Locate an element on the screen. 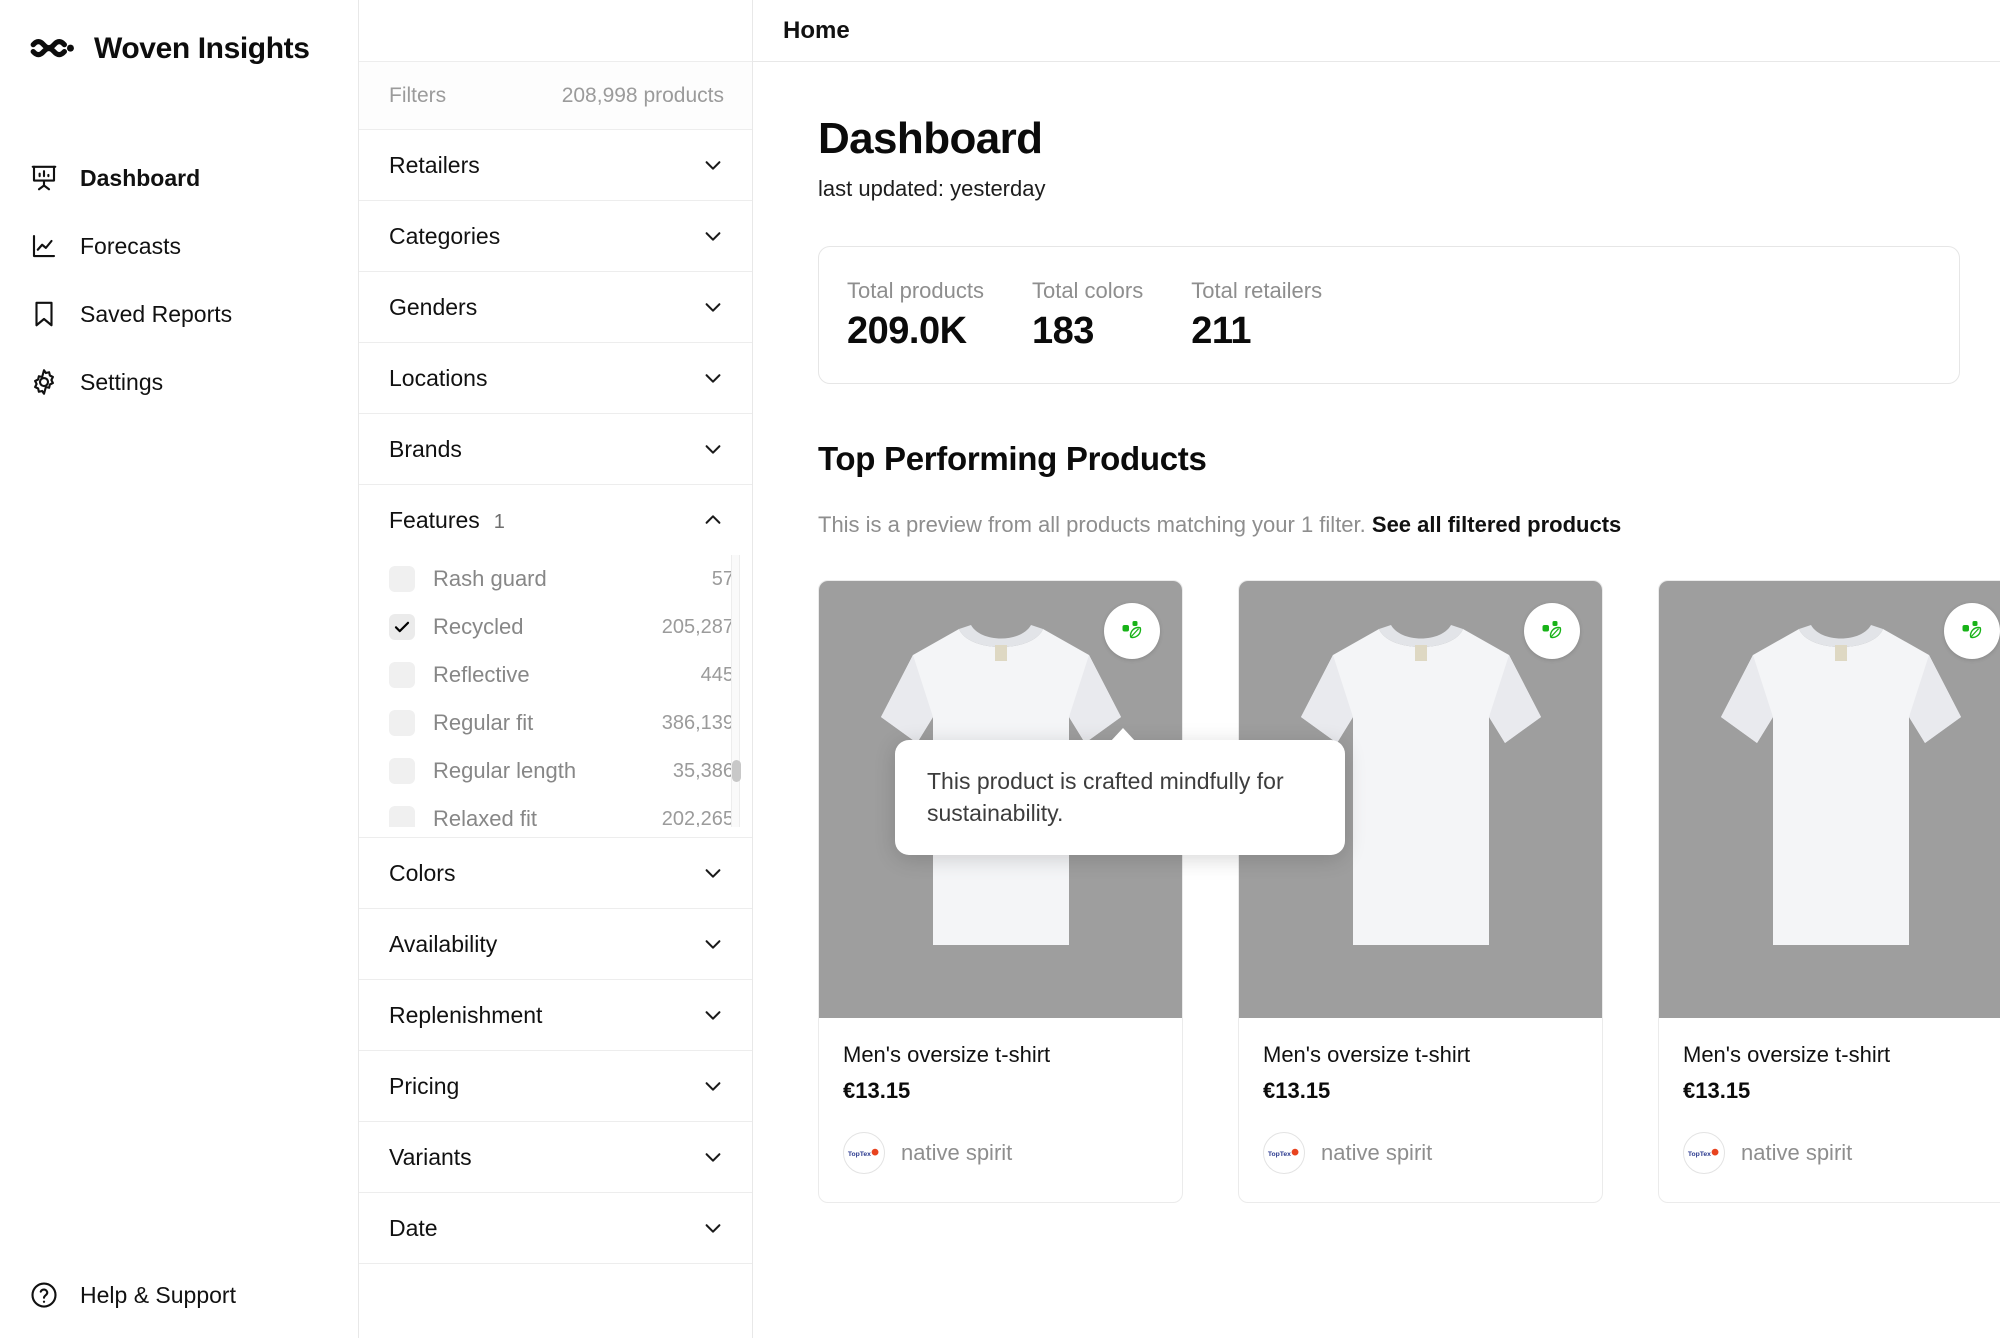 The height and width of the screenshot is (1338, 2000). filter-section-label: Categories is located at coordinates (445, 235).